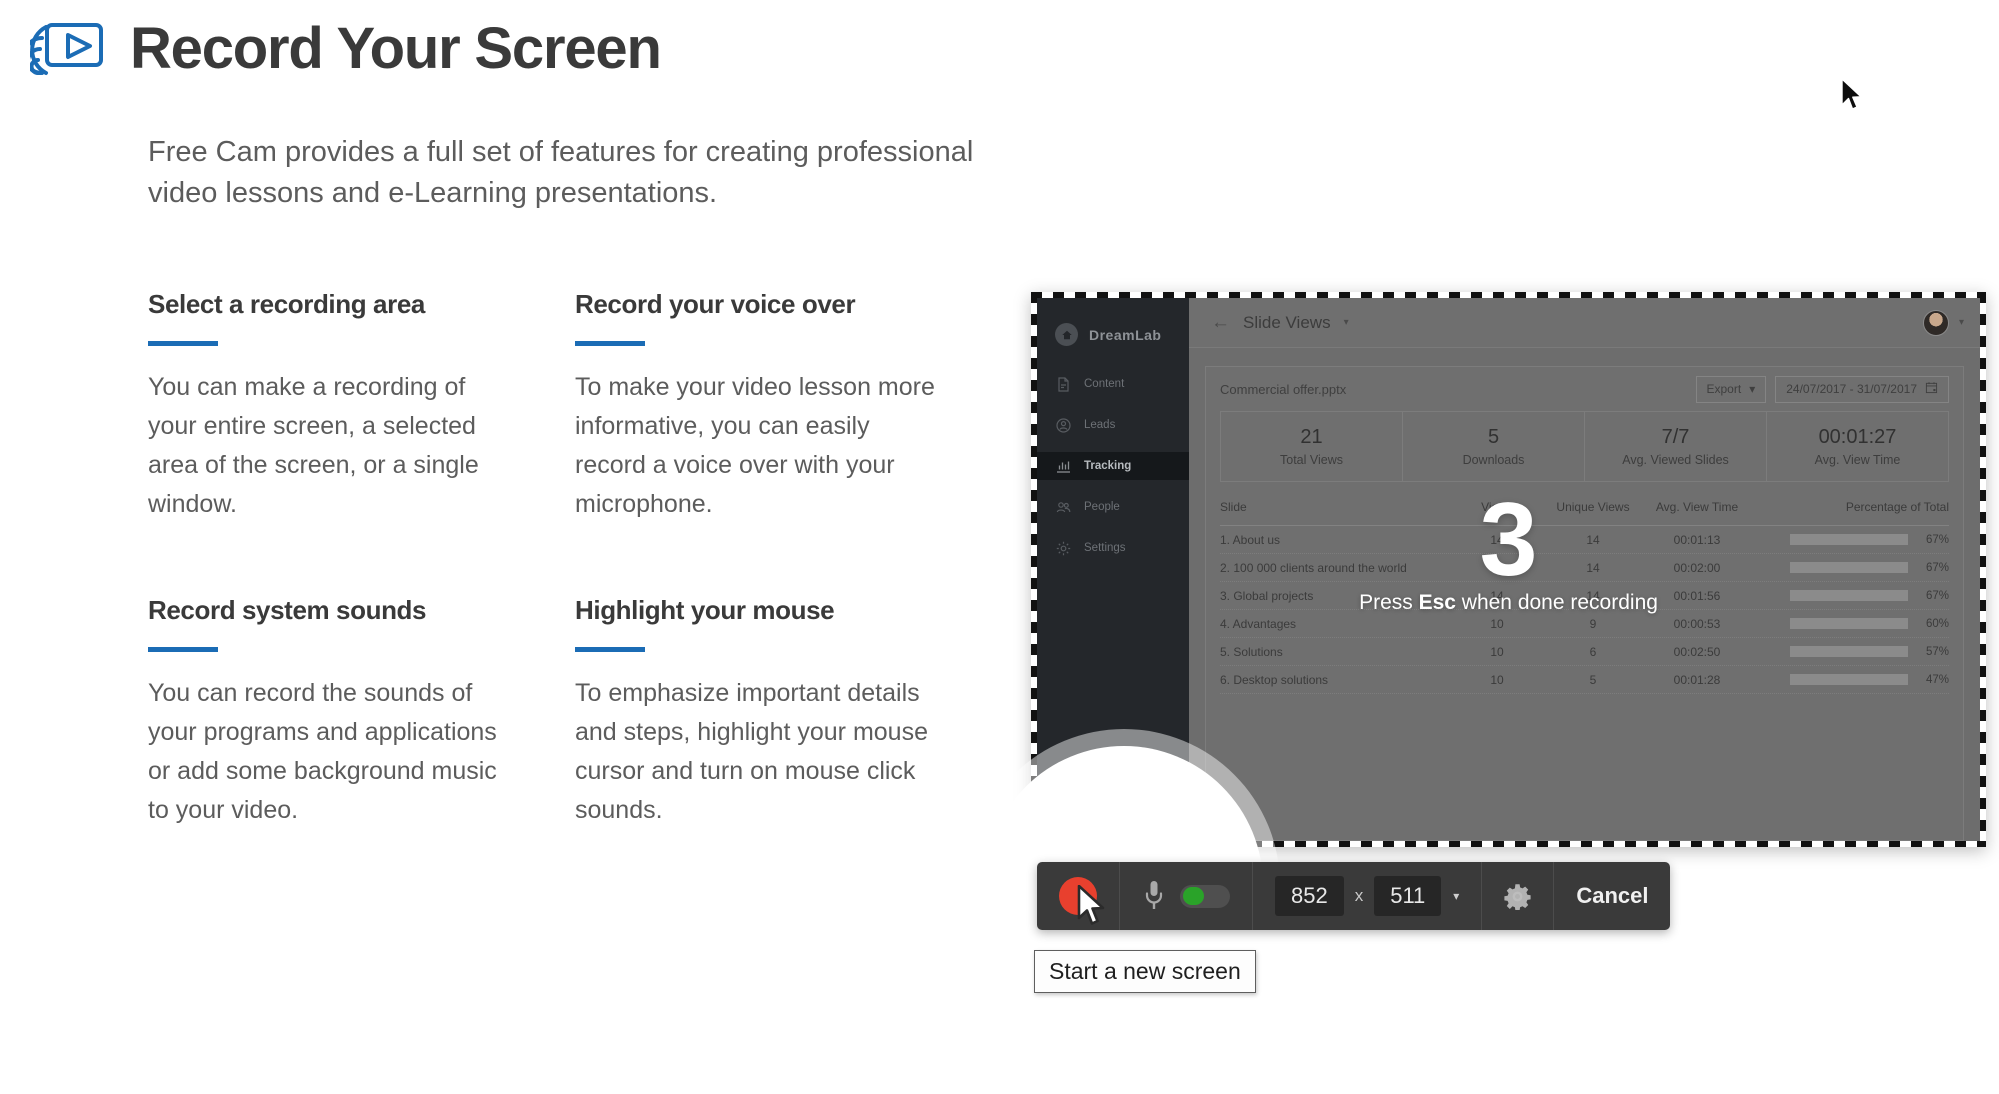 The image size is (1999, 1094). Describe the element at coordinates (1593, 679) in the screenshot. I see `cell-unique-views: 5` at that location.